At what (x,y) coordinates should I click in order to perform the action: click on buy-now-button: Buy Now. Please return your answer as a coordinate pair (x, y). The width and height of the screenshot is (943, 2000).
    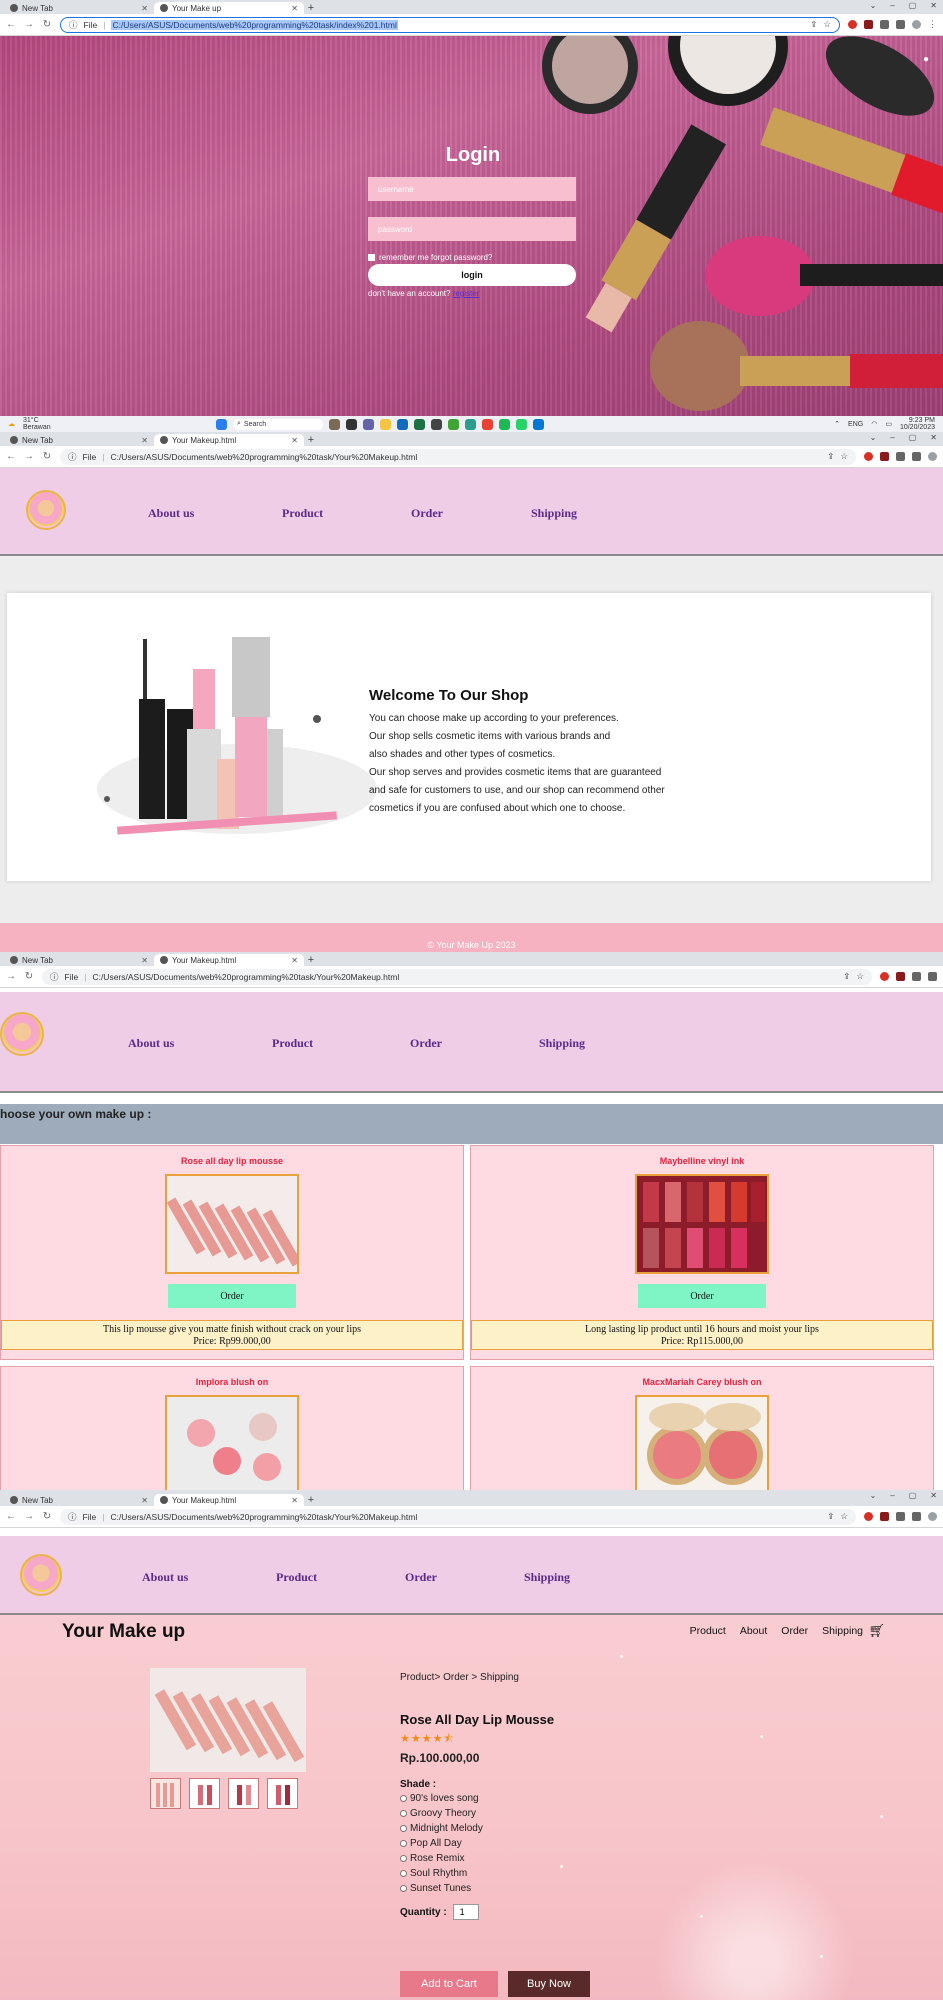
    Looking at the image, I should click on (549, 1984).